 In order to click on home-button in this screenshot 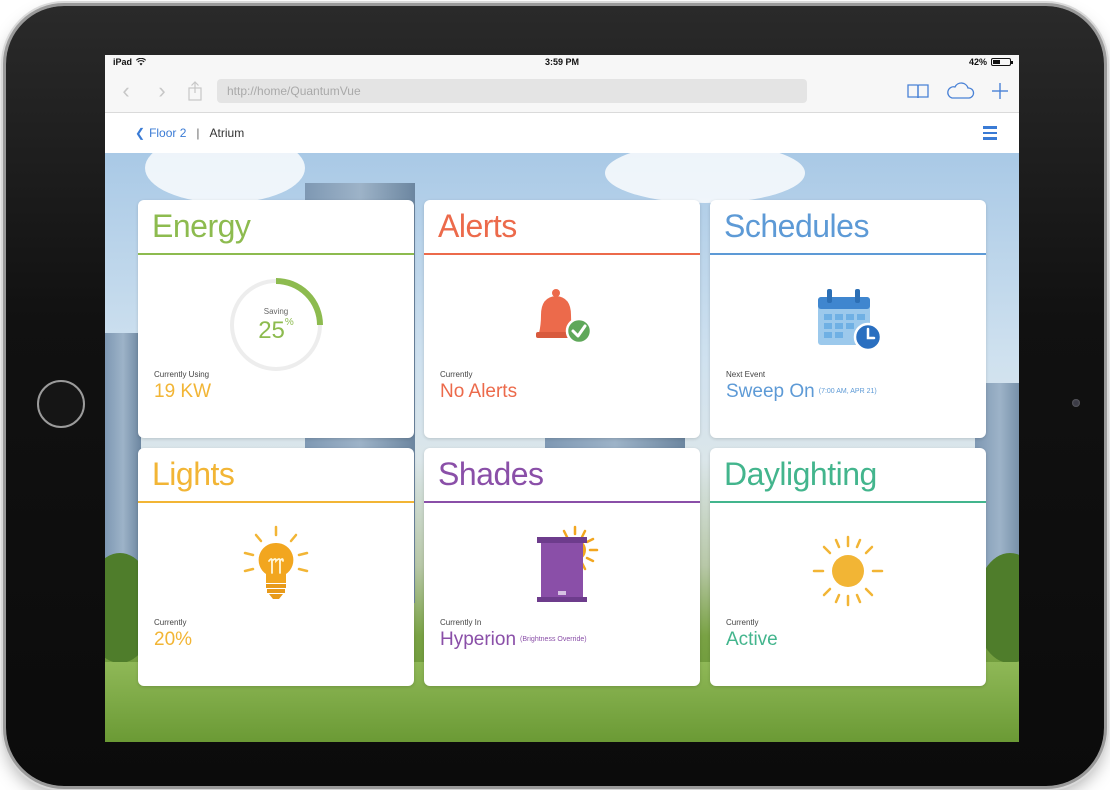, I will do `click(61, 404)`.